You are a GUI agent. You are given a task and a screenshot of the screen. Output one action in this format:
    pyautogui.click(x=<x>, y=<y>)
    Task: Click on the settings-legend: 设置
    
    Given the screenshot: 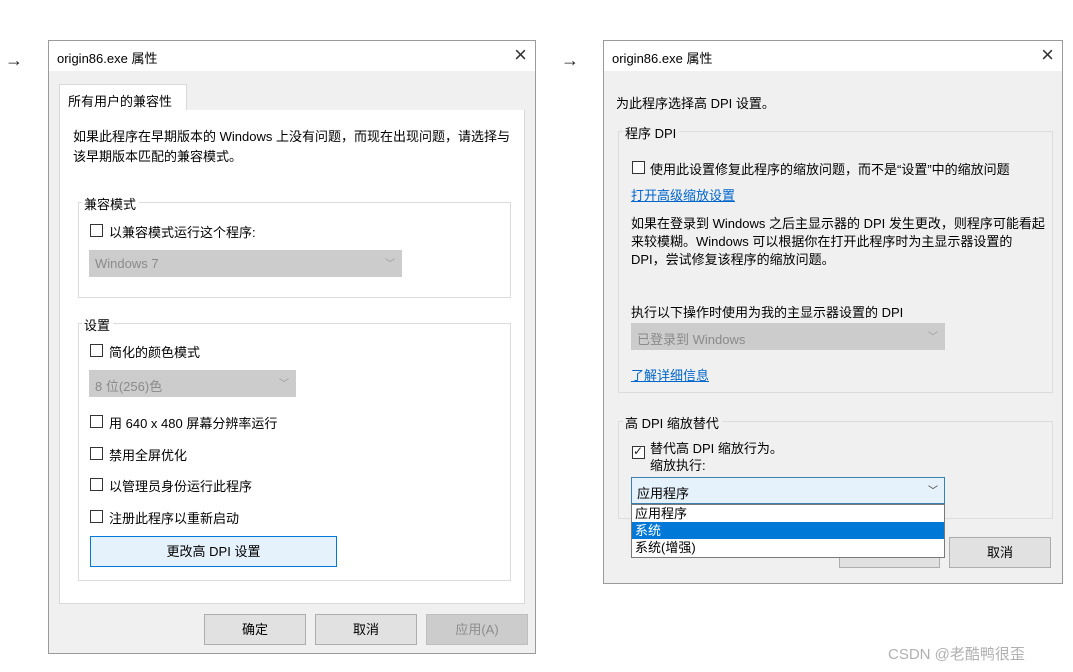 What is the action you would take?
    pyautogui.click(x=98, y=324)
    